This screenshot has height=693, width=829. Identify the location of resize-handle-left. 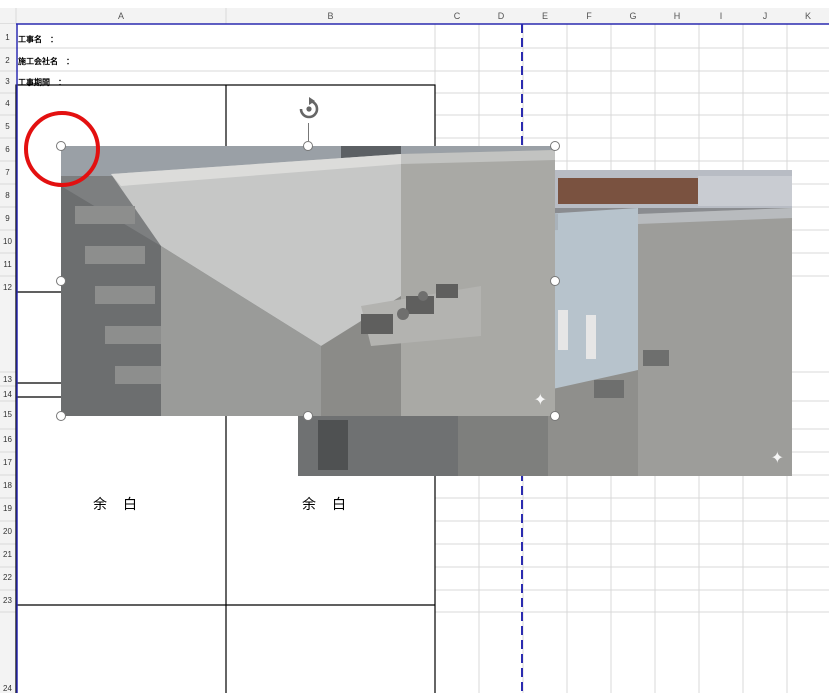
(61, 281).